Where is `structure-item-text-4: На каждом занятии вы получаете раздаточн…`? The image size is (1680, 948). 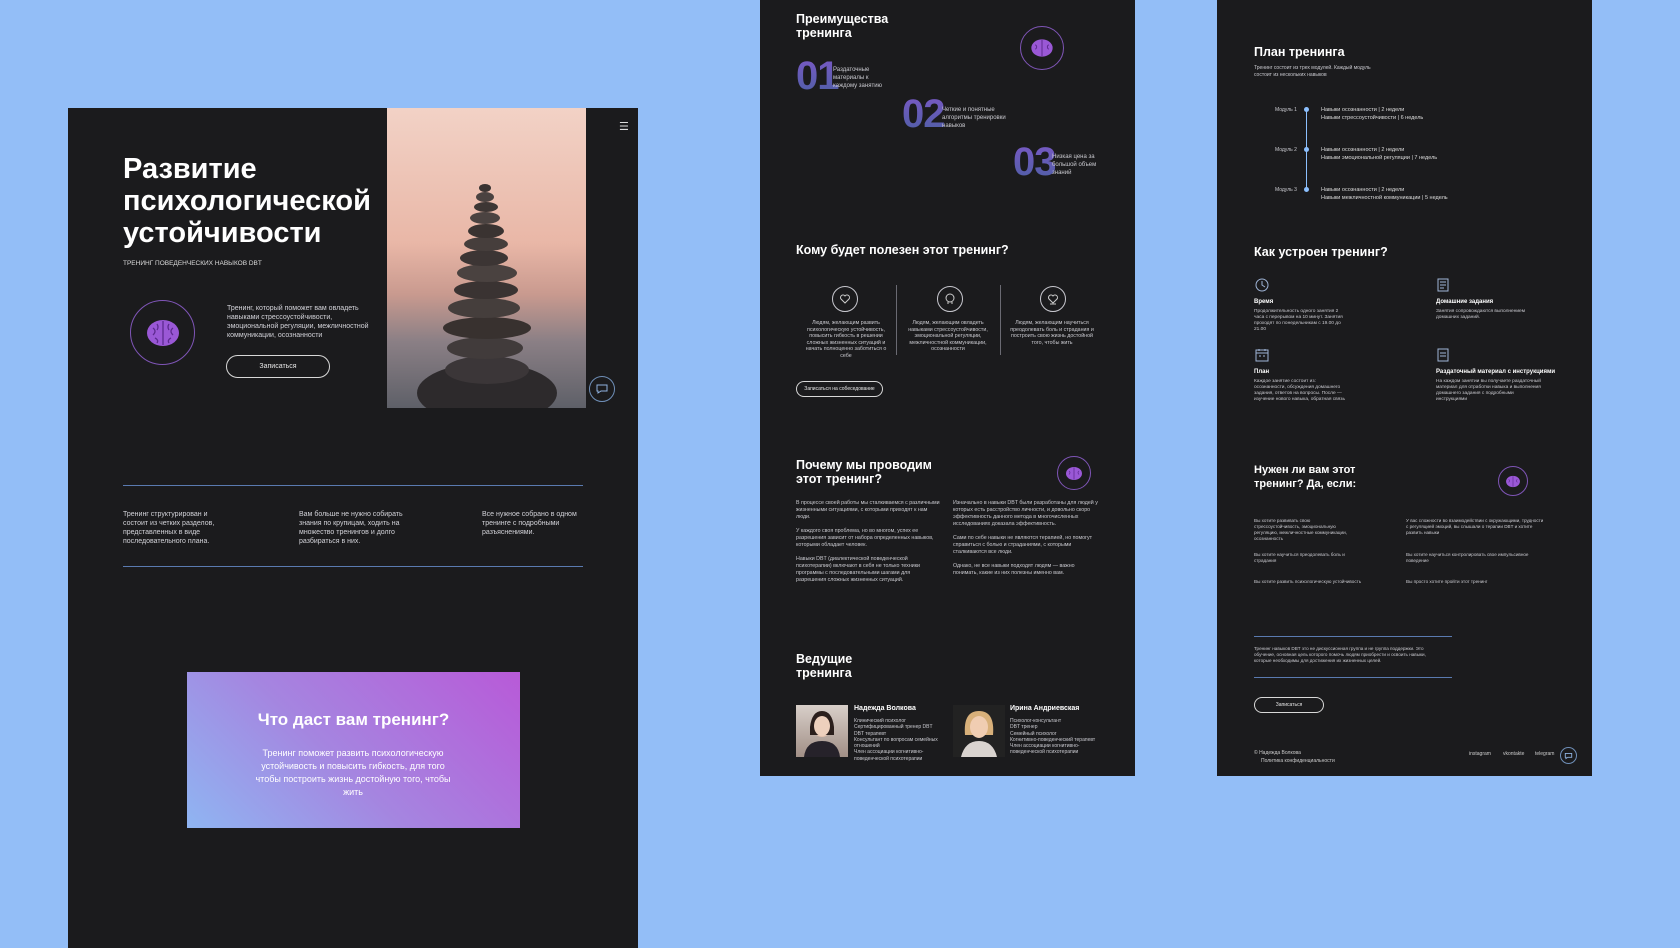
structure-item-text-4: На каждом занятии вы получаете раздаточн… is located at coordinates (1488, 390).